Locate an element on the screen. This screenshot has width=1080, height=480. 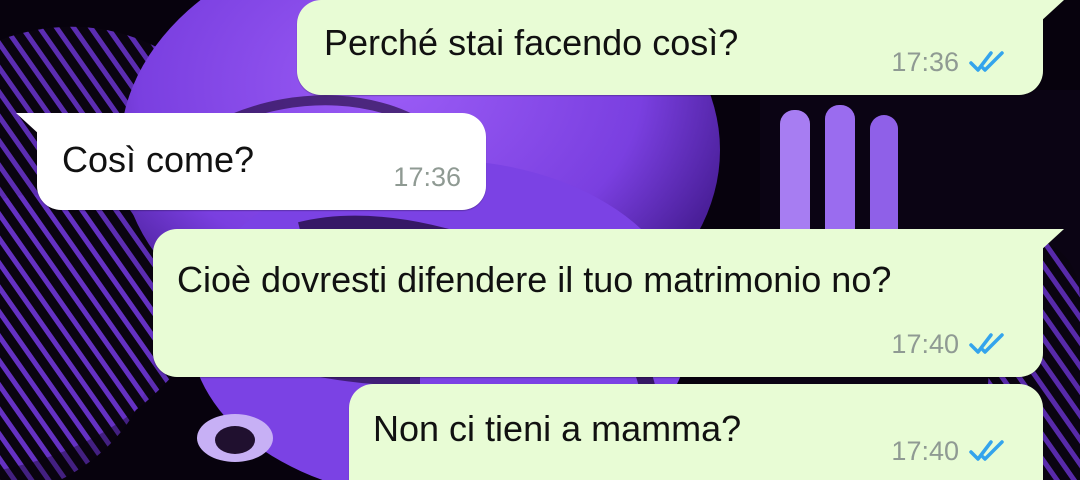
message-bubble-outgoing: Non ci tieni a mamma? 17:40 is located at coordinates (696, 432).